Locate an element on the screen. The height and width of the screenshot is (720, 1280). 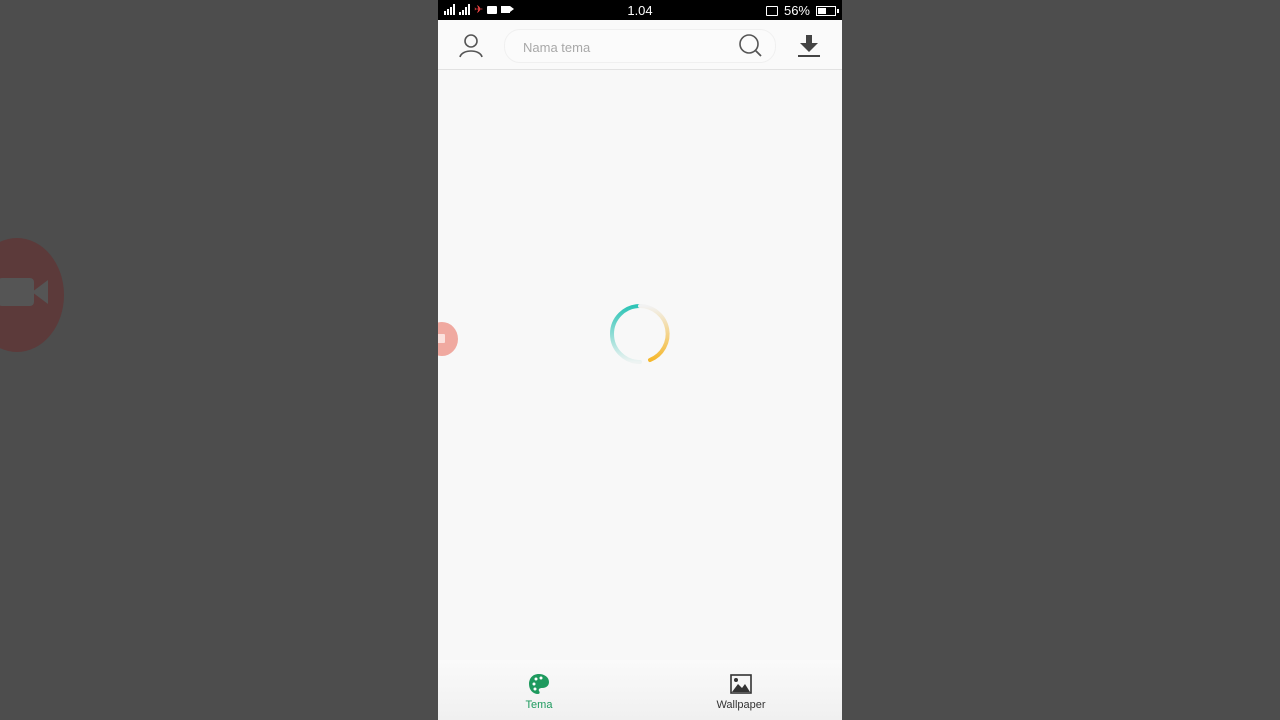
tab-tema-label: Tema is located at coordinates (539, 705).